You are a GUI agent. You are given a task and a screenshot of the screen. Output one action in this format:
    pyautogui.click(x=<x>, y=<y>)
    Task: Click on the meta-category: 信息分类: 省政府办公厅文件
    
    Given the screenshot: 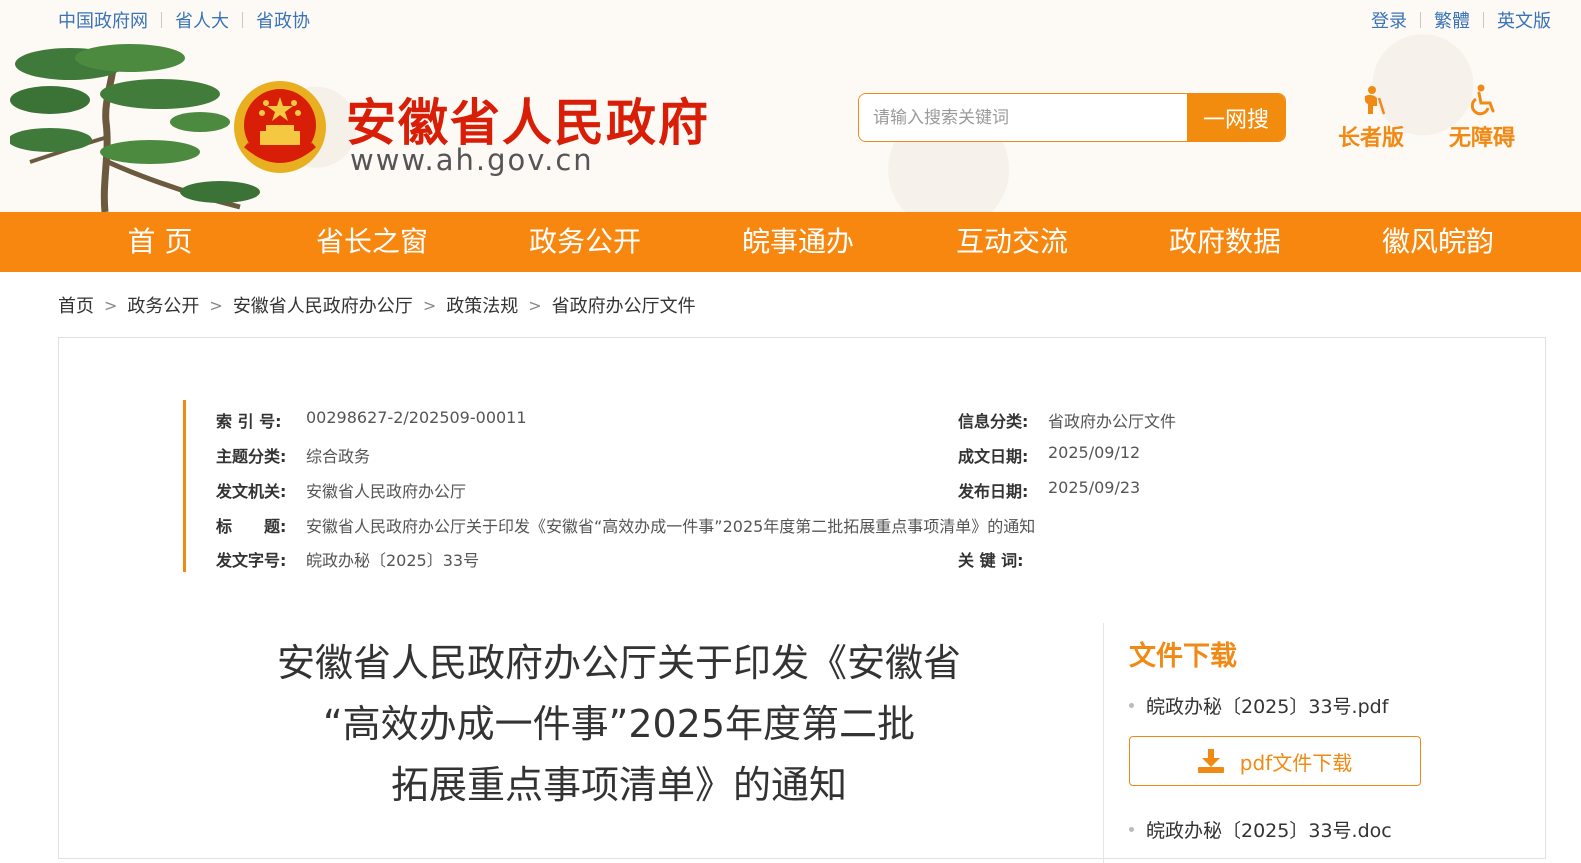 What is the action you would take?
    pyautogui.click(x=1067, y=421)
    